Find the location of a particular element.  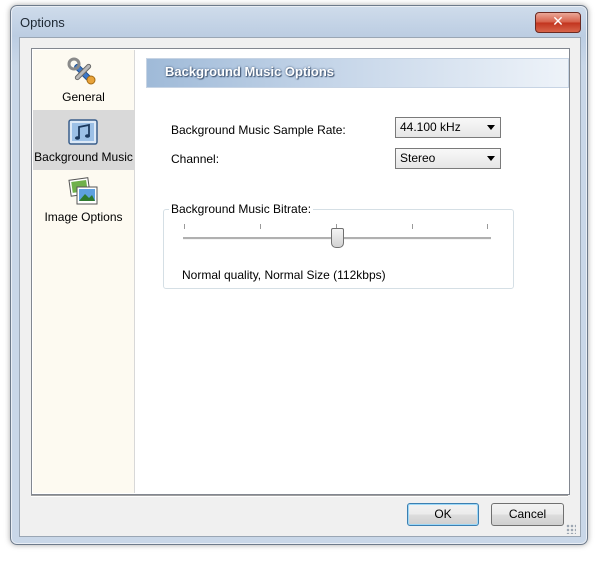

bitrate-label: Background Music Bitrate: is located at coordinates (241, 209).